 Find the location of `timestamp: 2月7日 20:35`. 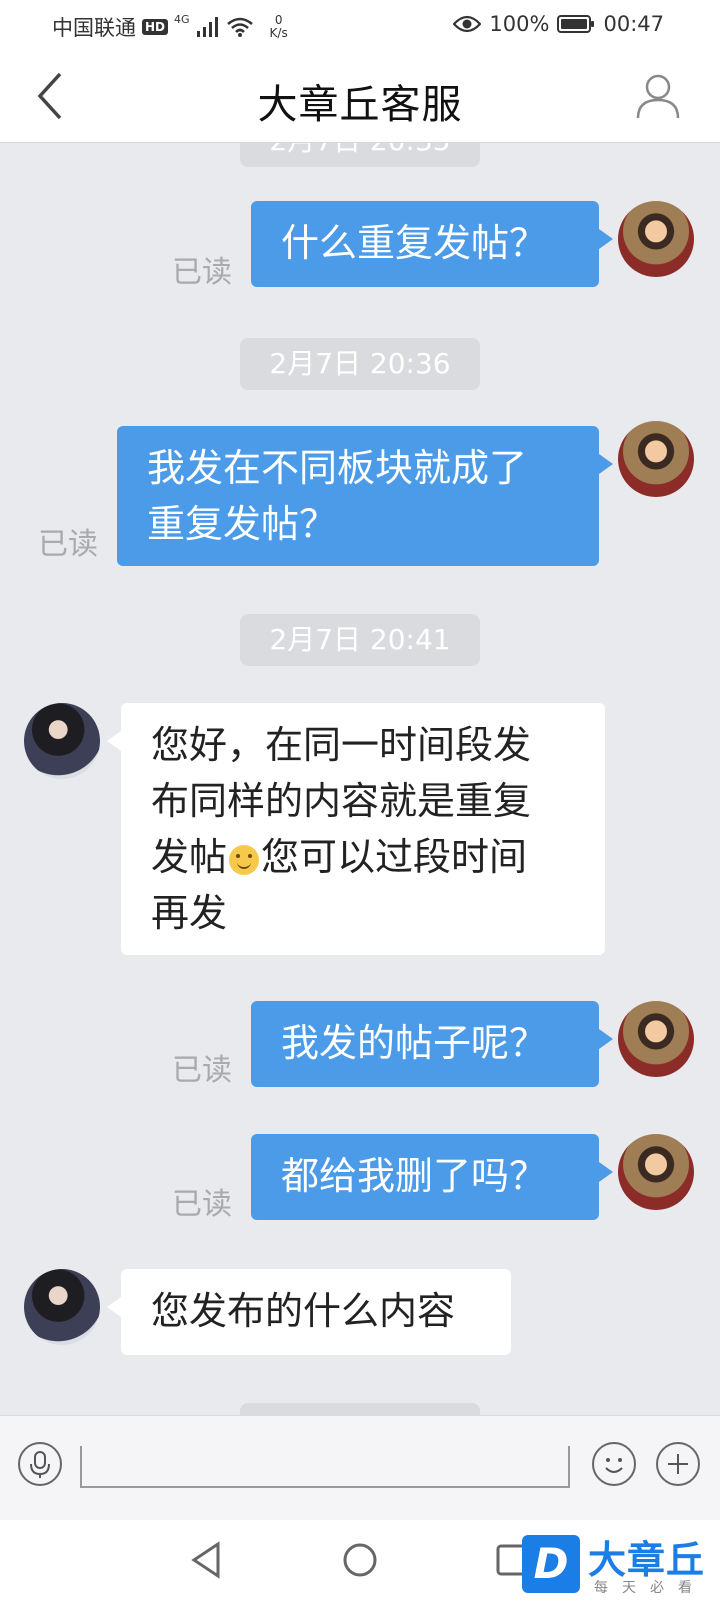

timestamp: 2月7日 20:35 is located at coordinates (360, 155).